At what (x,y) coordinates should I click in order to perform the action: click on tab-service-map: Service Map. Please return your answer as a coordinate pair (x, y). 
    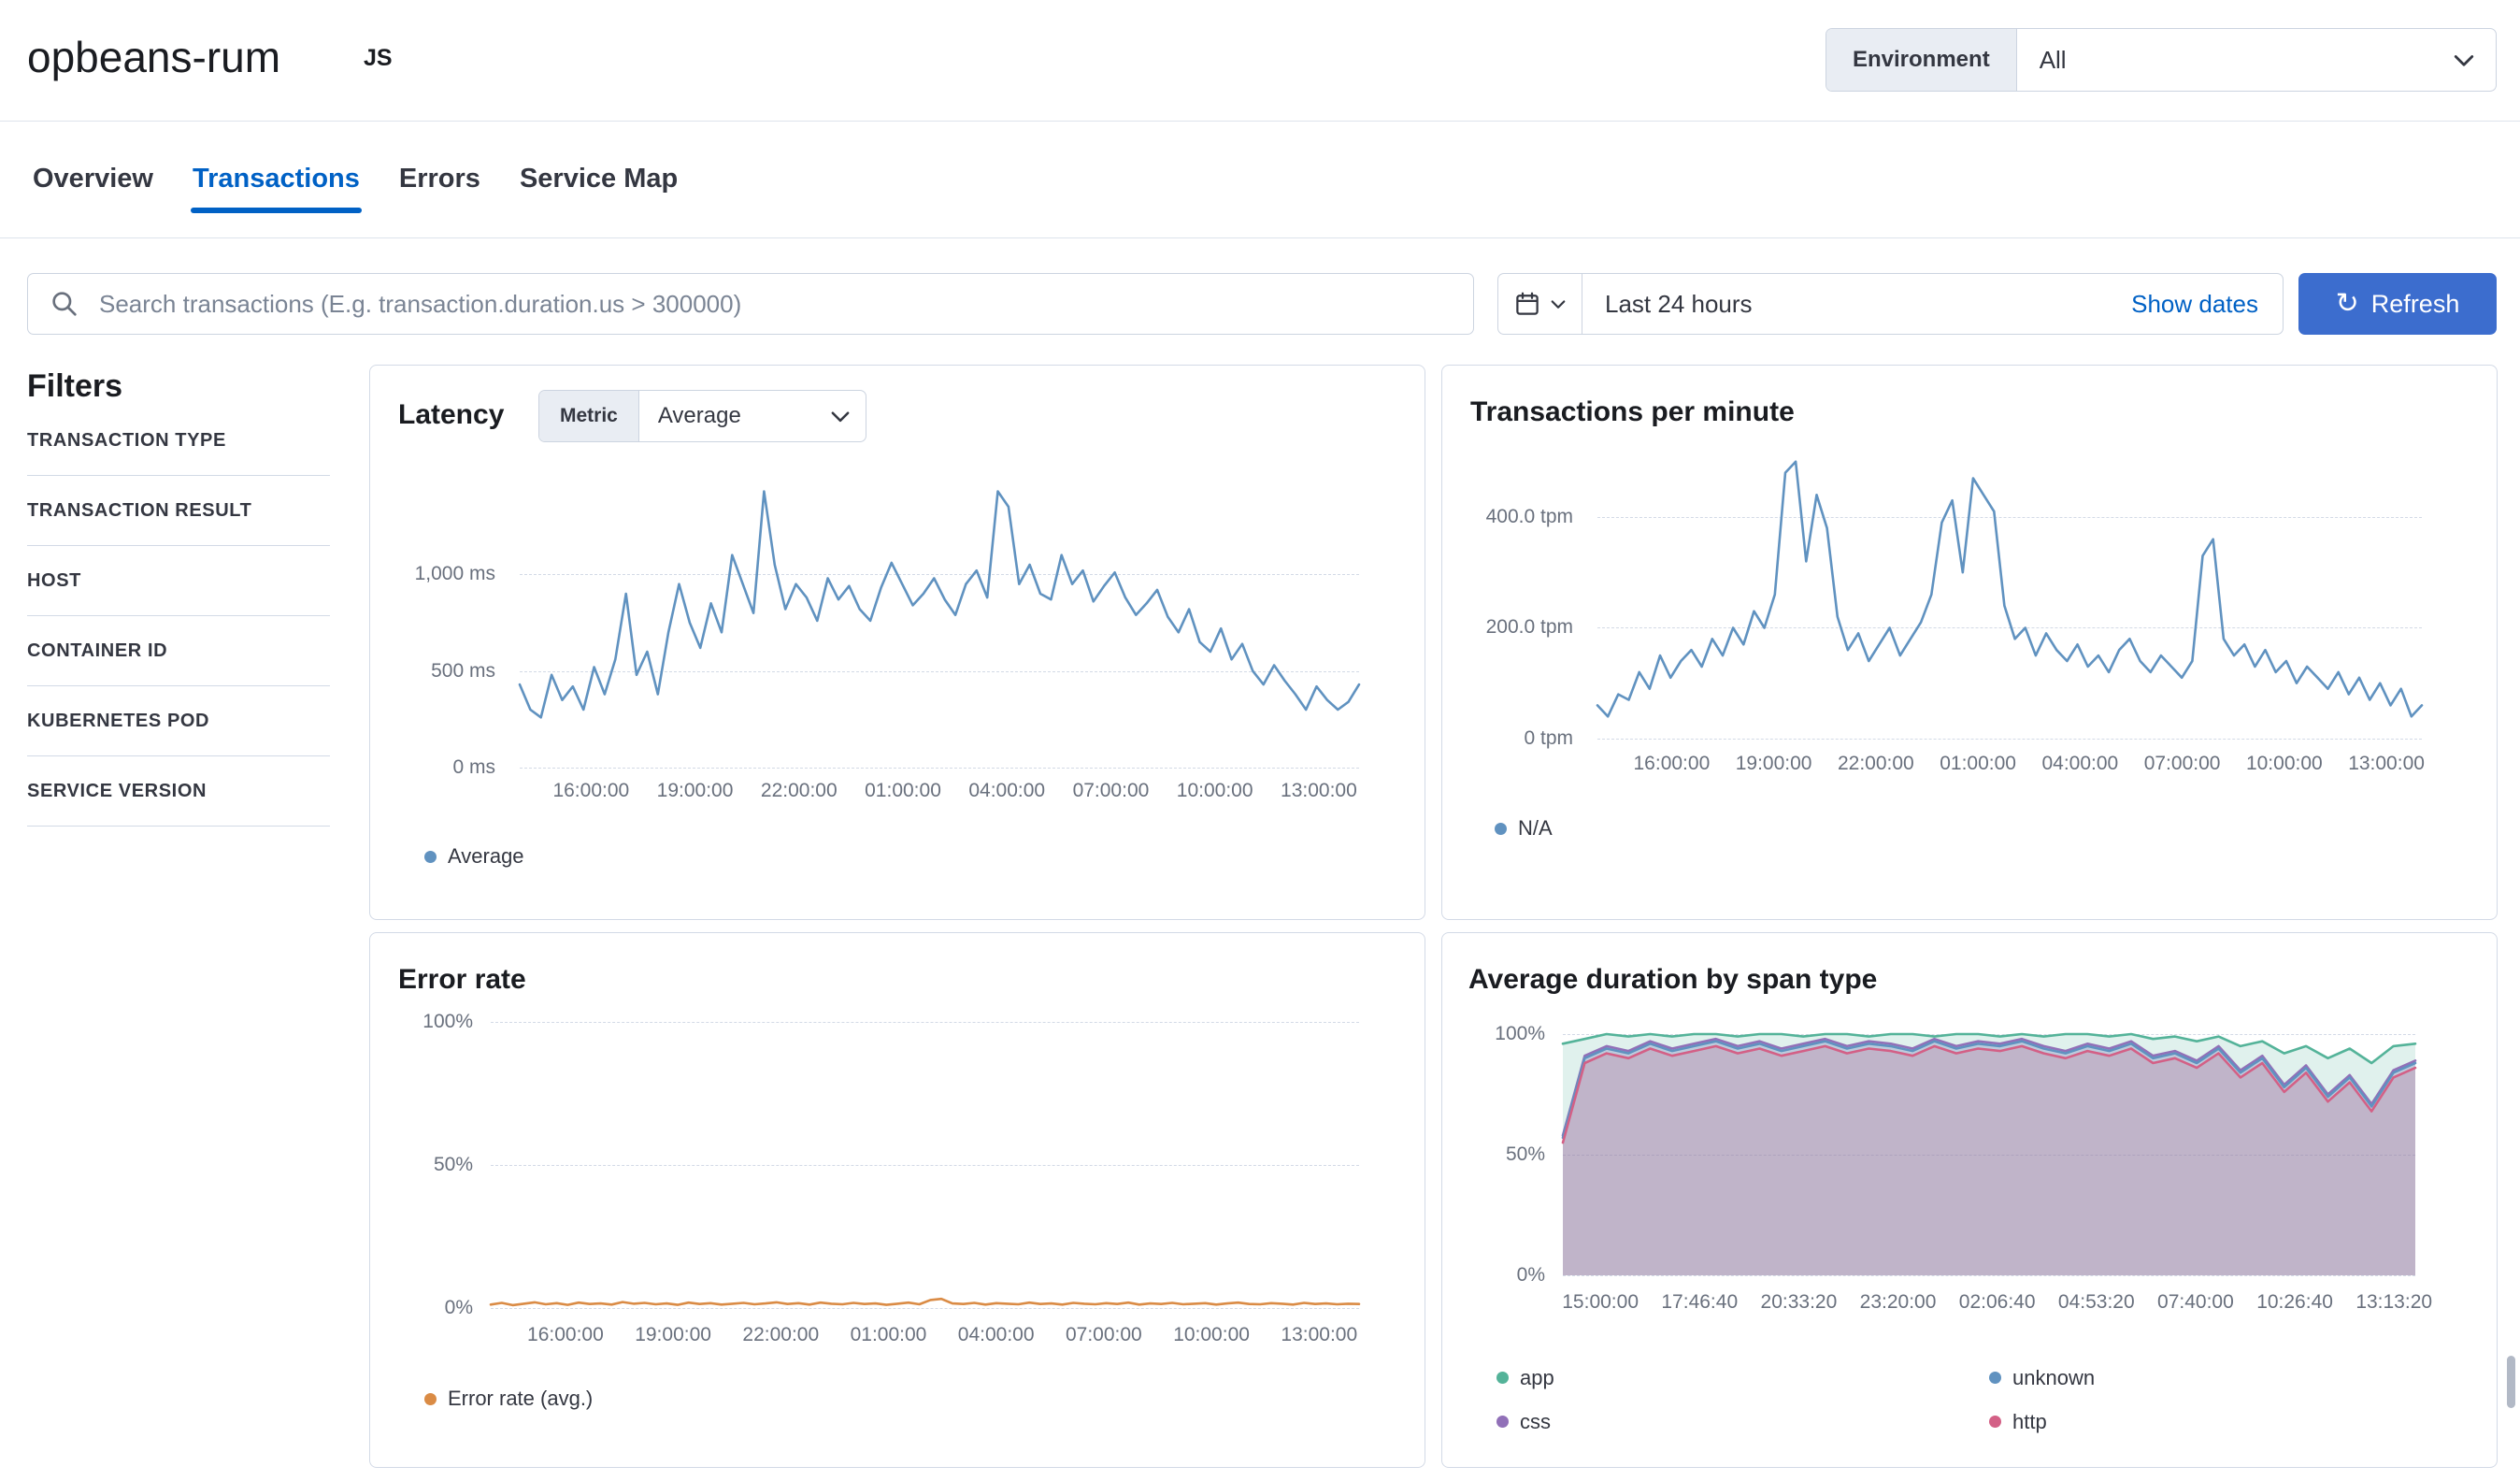
    Looking at the image, I should click on (599, 179).